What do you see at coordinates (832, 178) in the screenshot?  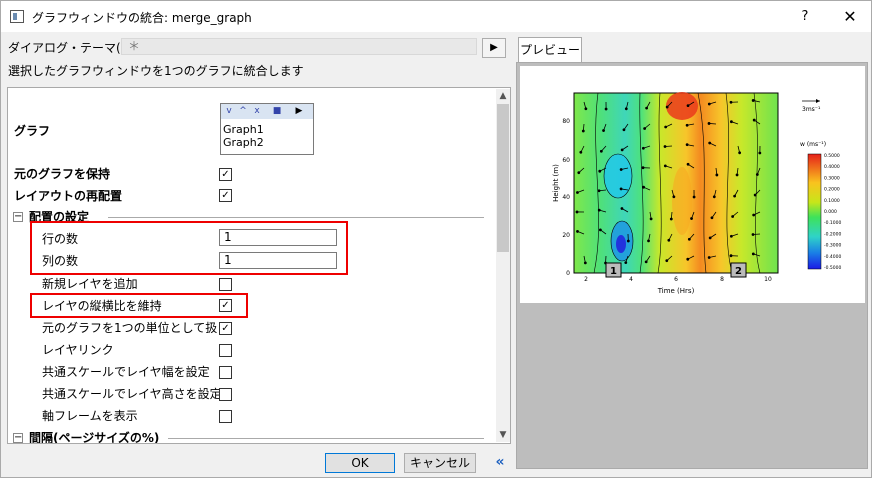 I see `legend-tick-label: 0.3000` at bounding box center [832, 178].